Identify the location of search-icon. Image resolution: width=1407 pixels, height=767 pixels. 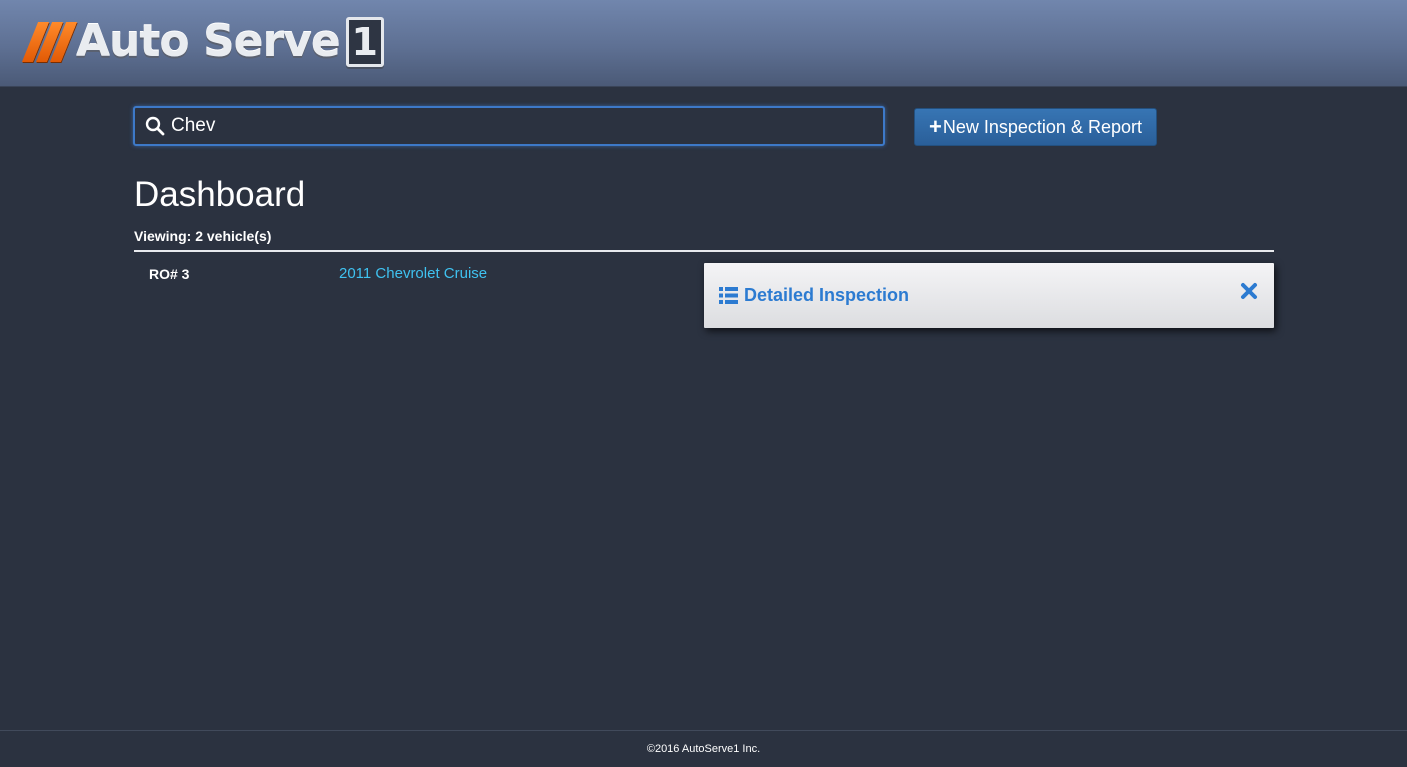
(155, 126).